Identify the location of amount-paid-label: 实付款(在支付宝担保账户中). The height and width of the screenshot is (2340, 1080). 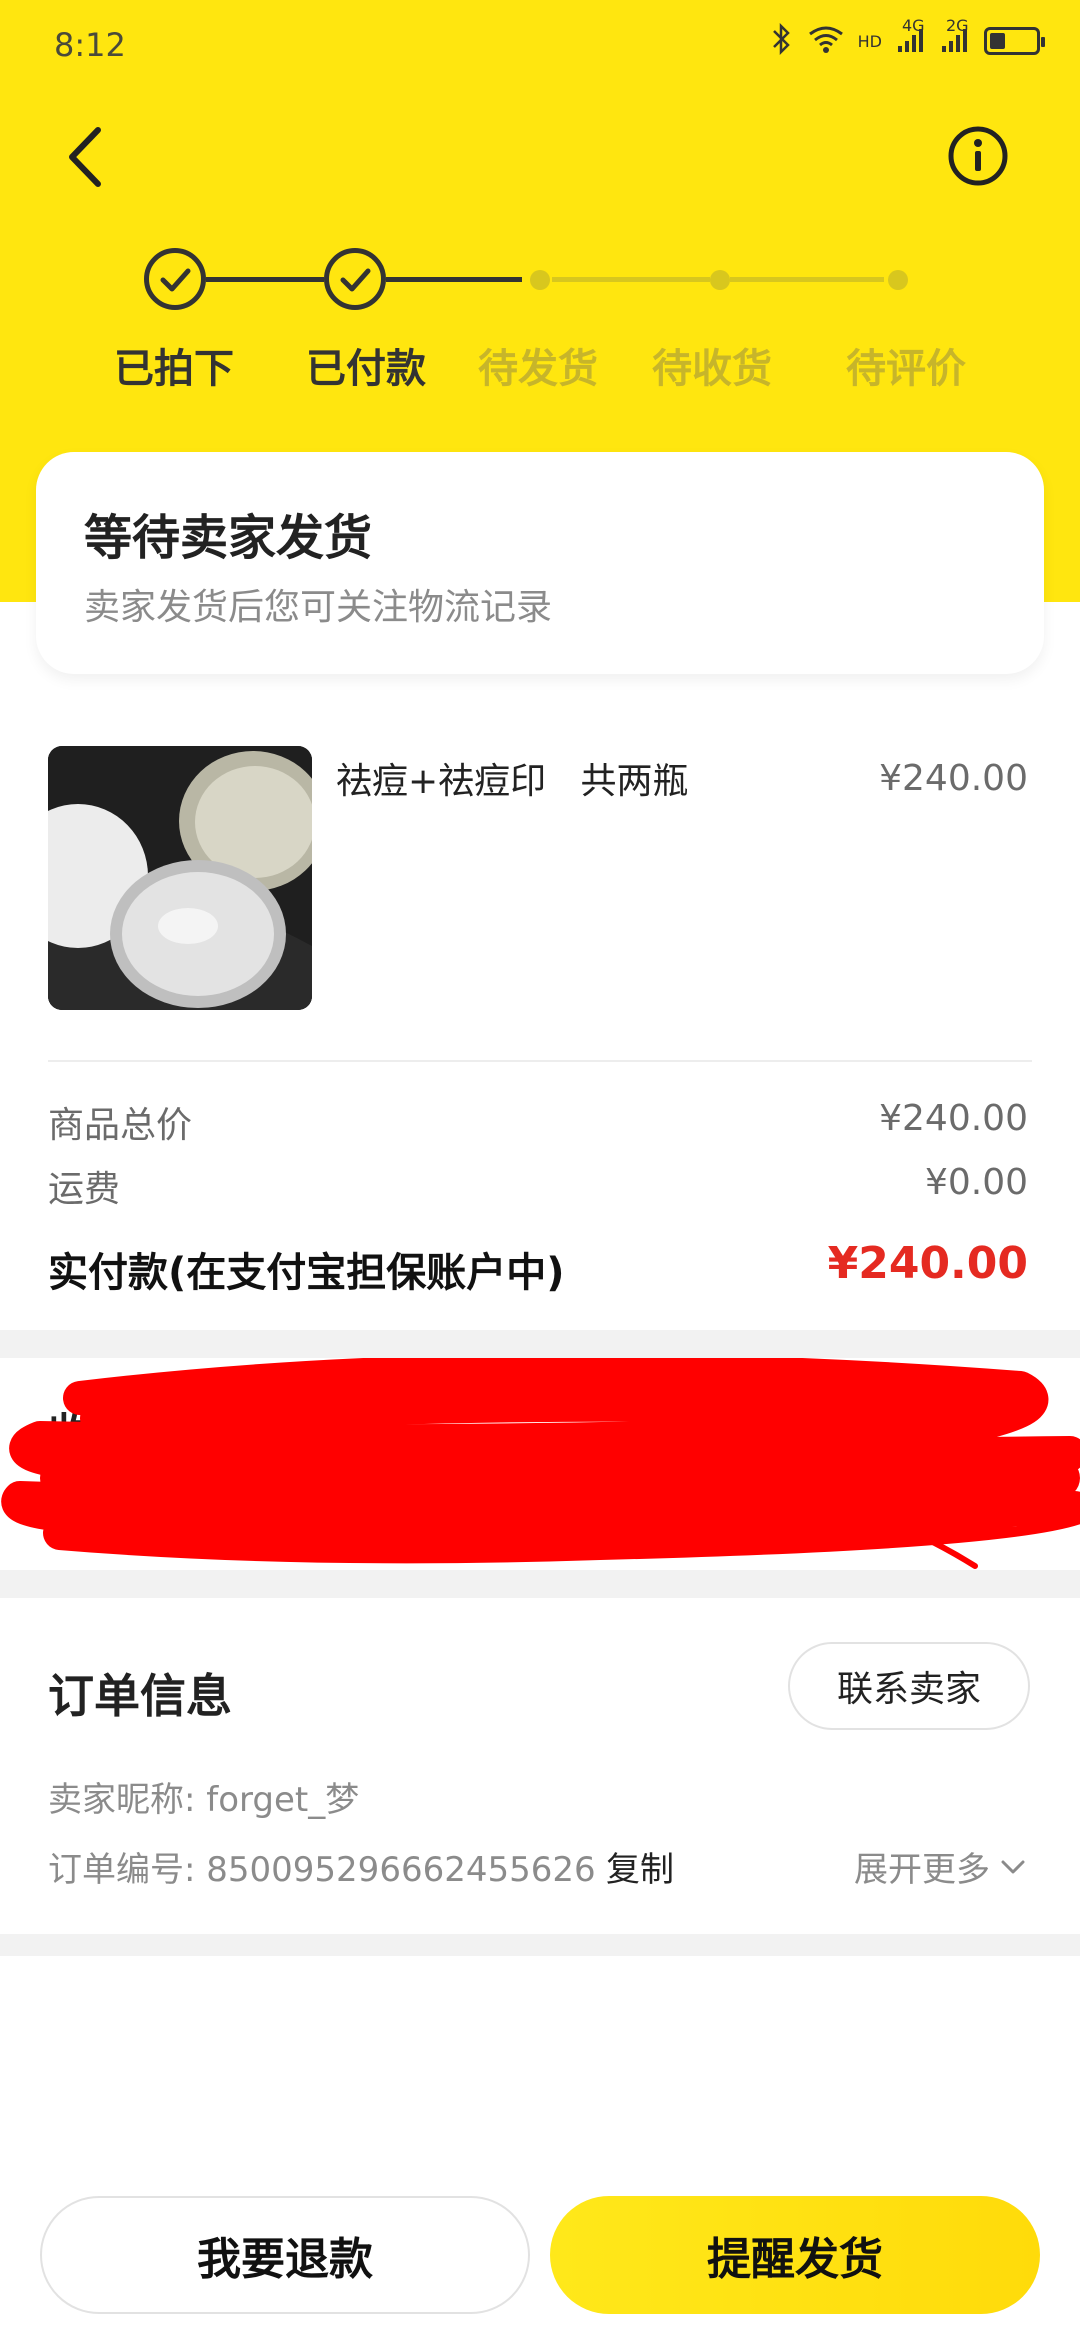
(306, 1273).